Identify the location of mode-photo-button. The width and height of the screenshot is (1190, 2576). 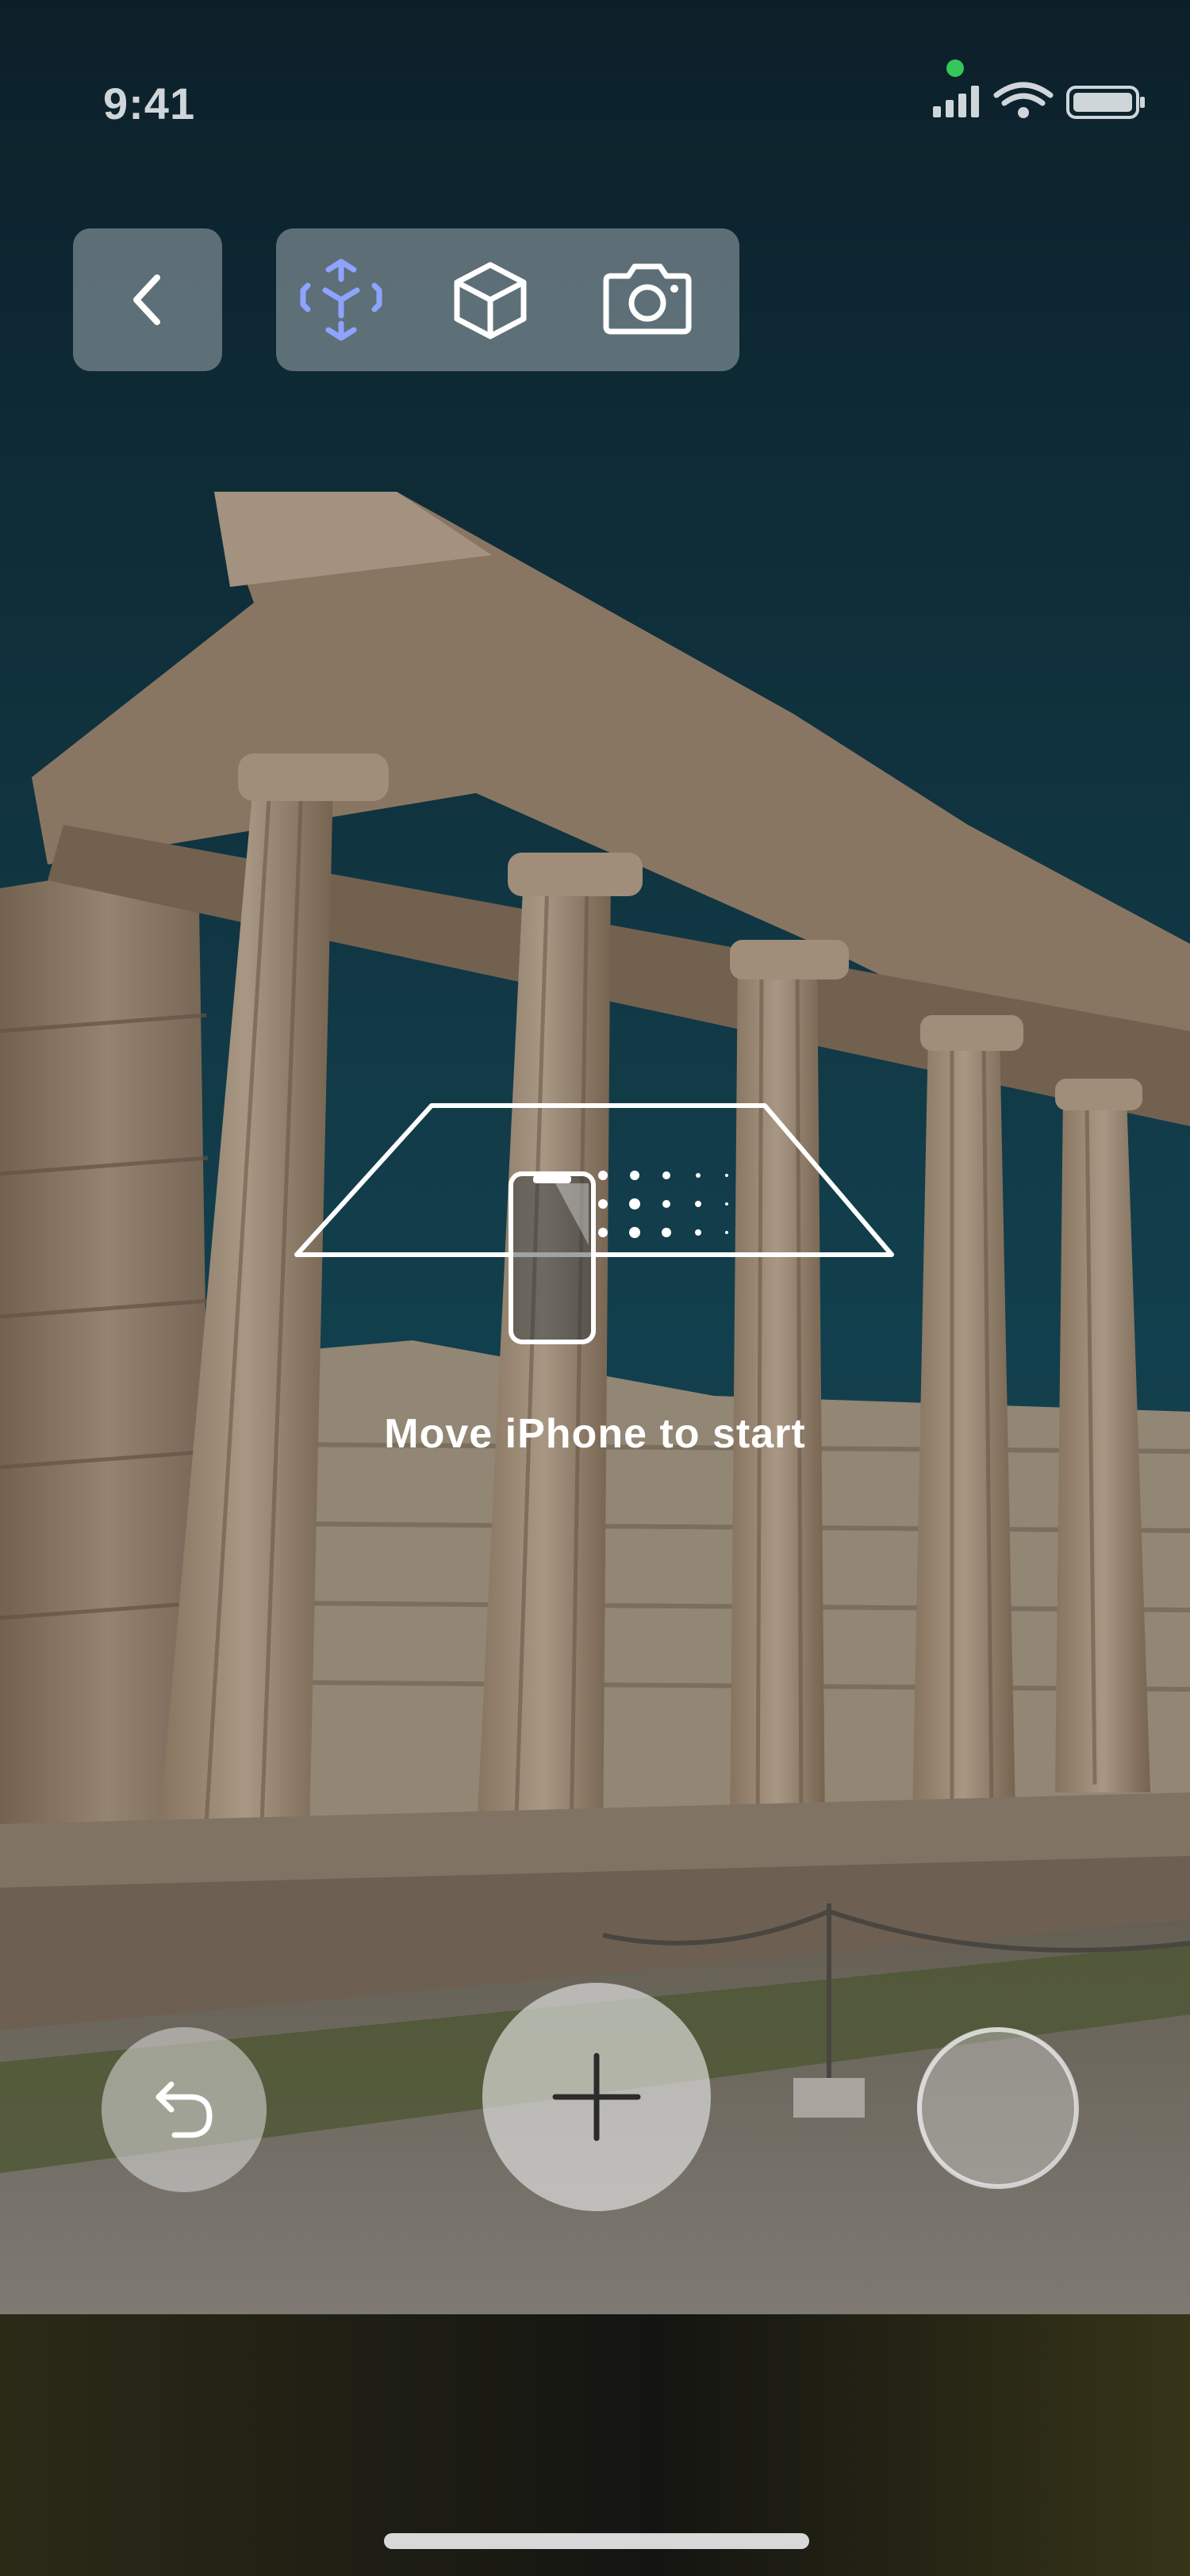
(664, 299).